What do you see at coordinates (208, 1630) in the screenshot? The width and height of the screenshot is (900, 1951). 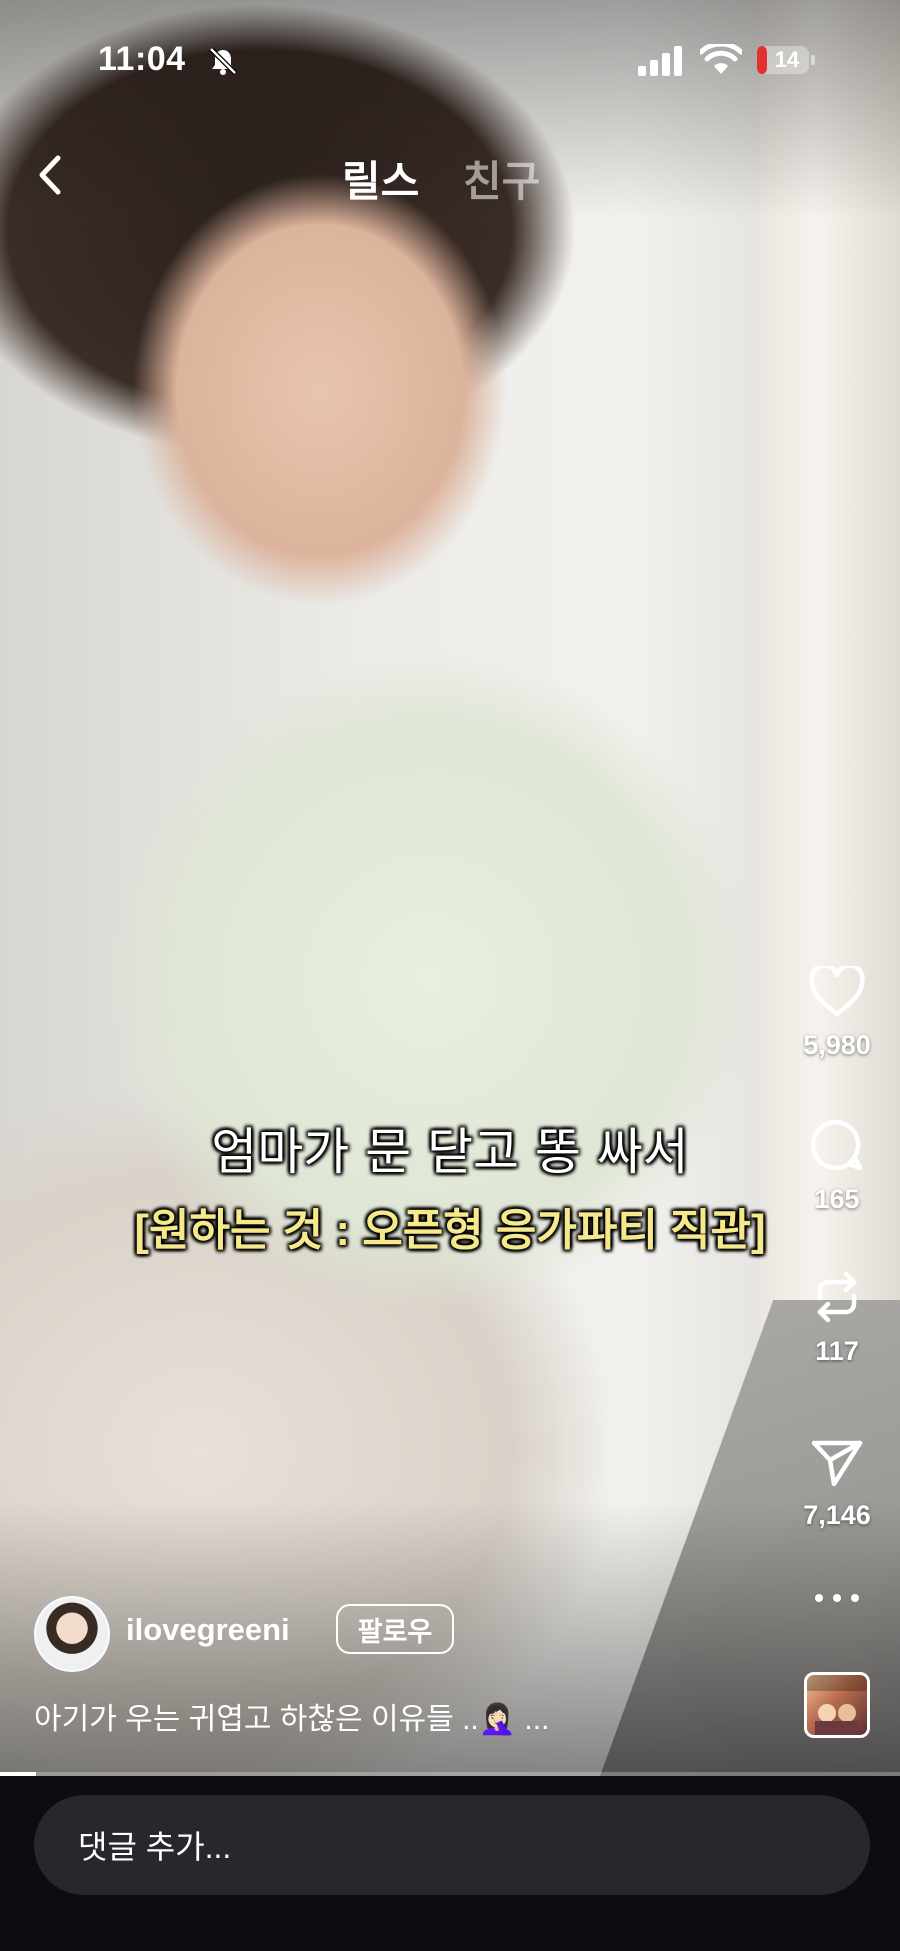 I see `username: ilovegreeni` at bounding box center [208, 1630].